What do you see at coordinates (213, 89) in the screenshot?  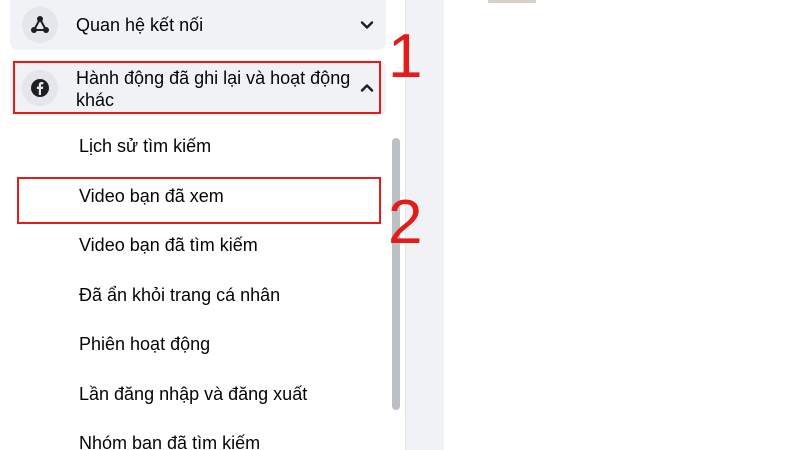 I see `section-recorded-activity-label: Hành động đã ghi lại và hoạt động khác` at bounding box center [213, 89].